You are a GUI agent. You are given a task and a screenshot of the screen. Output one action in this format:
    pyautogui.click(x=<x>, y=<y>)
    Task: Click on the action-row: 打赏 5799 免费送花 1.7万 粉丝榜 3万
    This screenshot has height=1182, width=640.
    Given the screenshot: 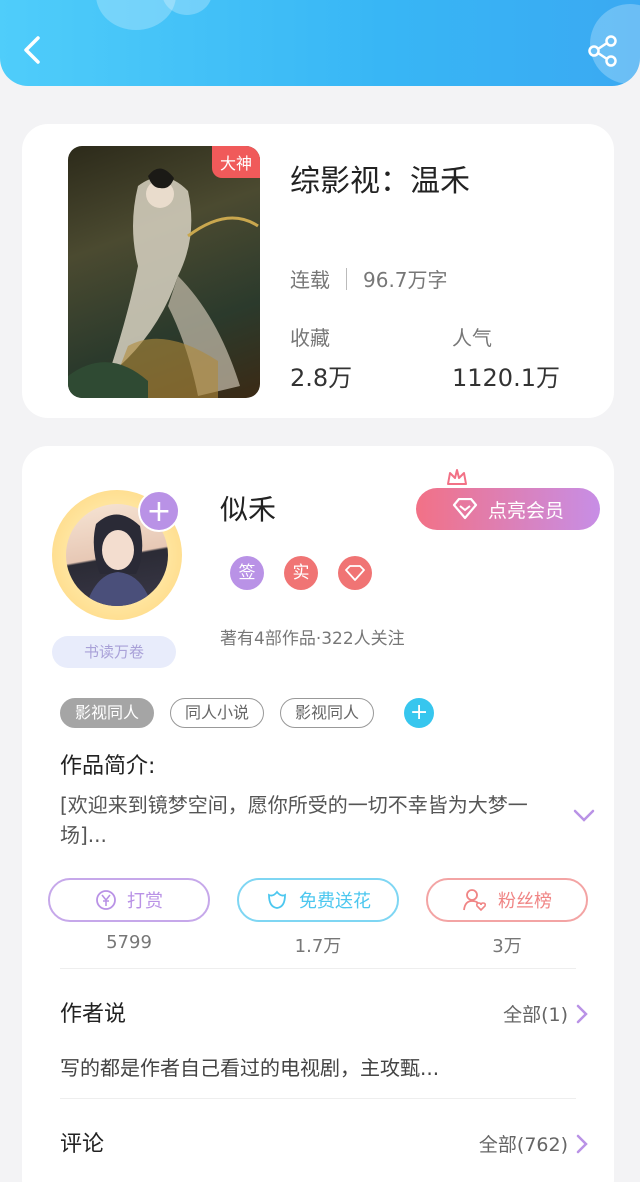 What is the action you would take?
    pyautogui.click(x=318, y=918)
    